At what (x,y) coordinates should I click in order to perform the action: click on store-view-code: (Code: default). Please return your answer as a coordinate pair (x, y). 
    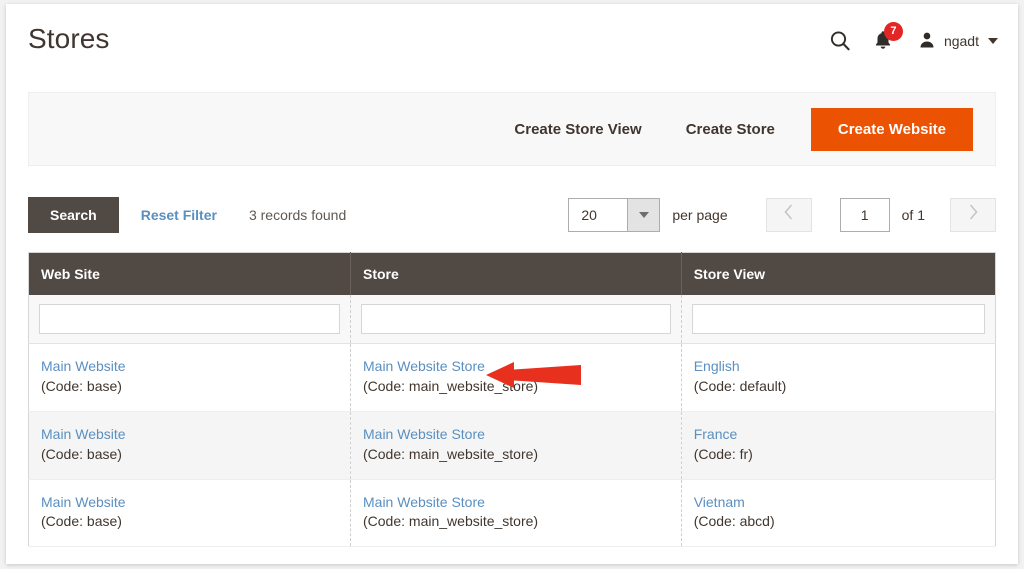
    Looking at the image, I should click on (740, 385).